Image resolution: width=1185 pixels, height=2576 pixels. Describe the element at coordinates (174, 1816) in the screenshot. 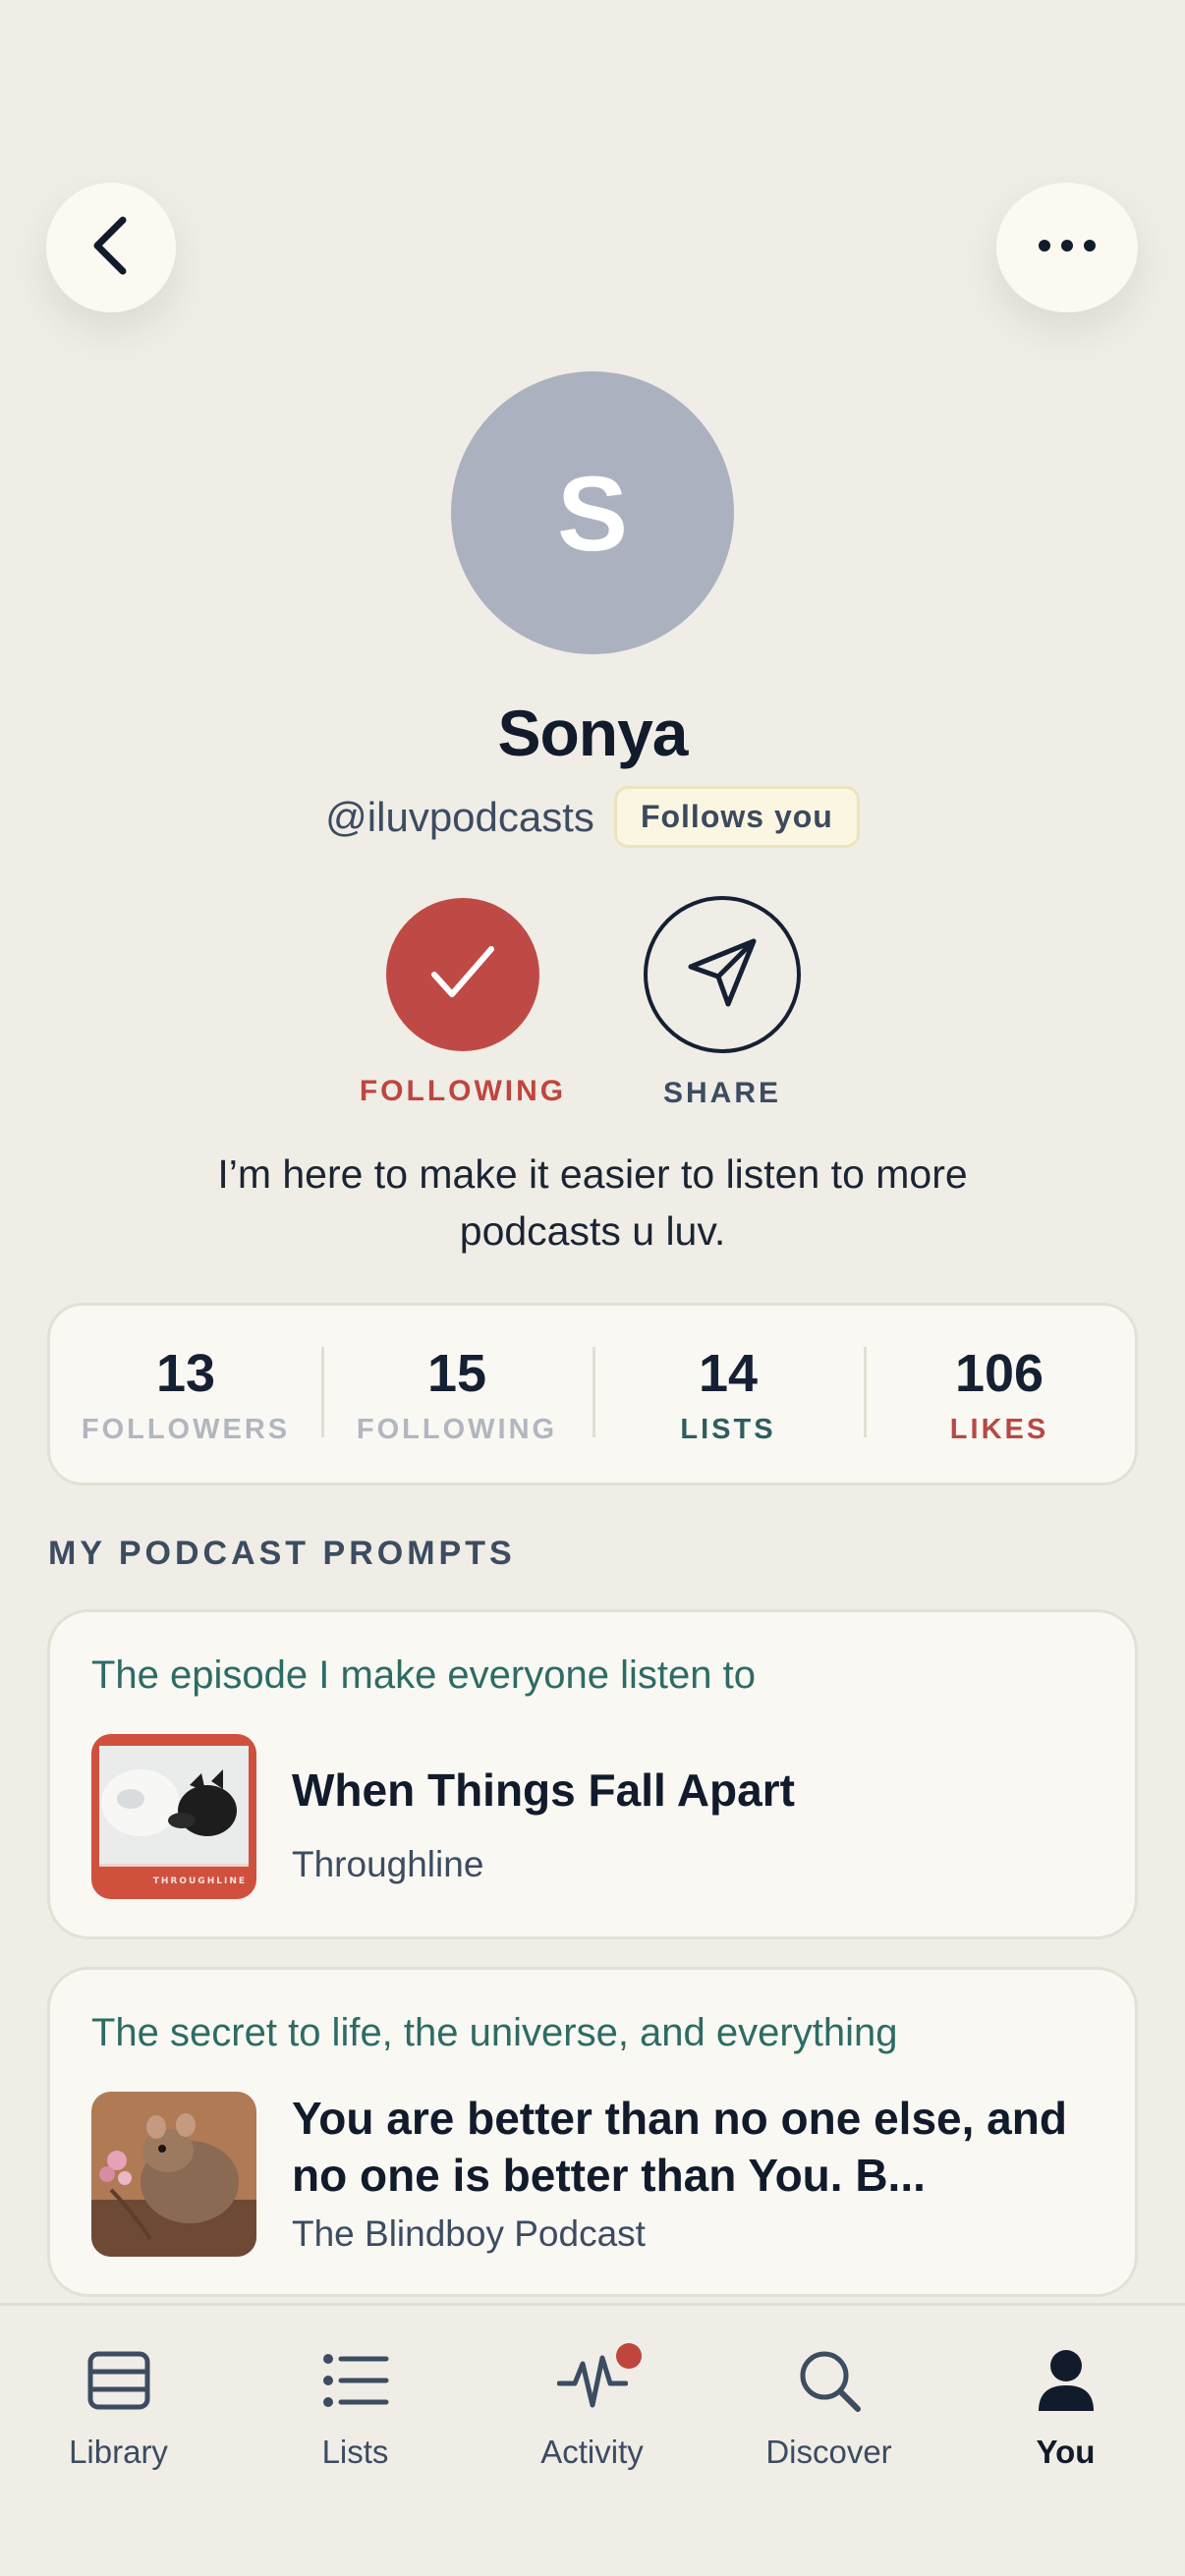

I see `podcast-artwork: THROUGHLINE` at that location.